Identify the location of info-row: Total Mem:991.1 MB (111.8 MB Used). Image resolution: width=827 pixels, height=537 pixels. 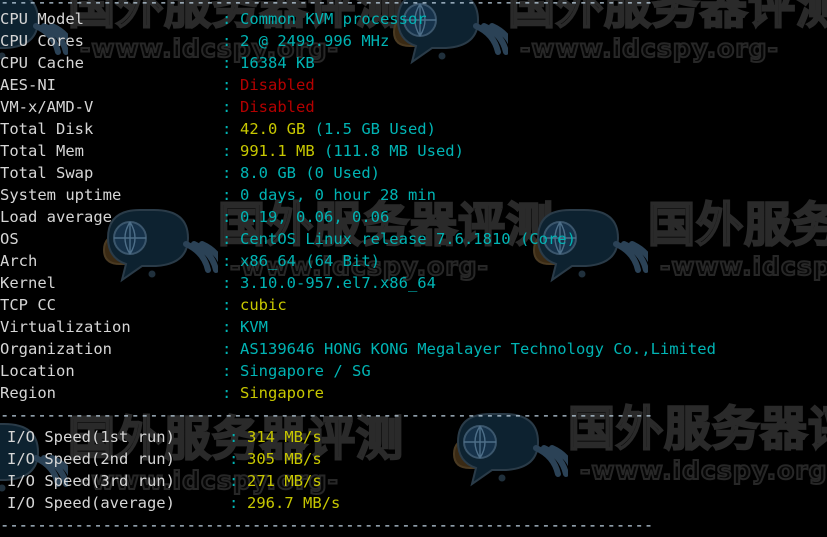
(413, 151).